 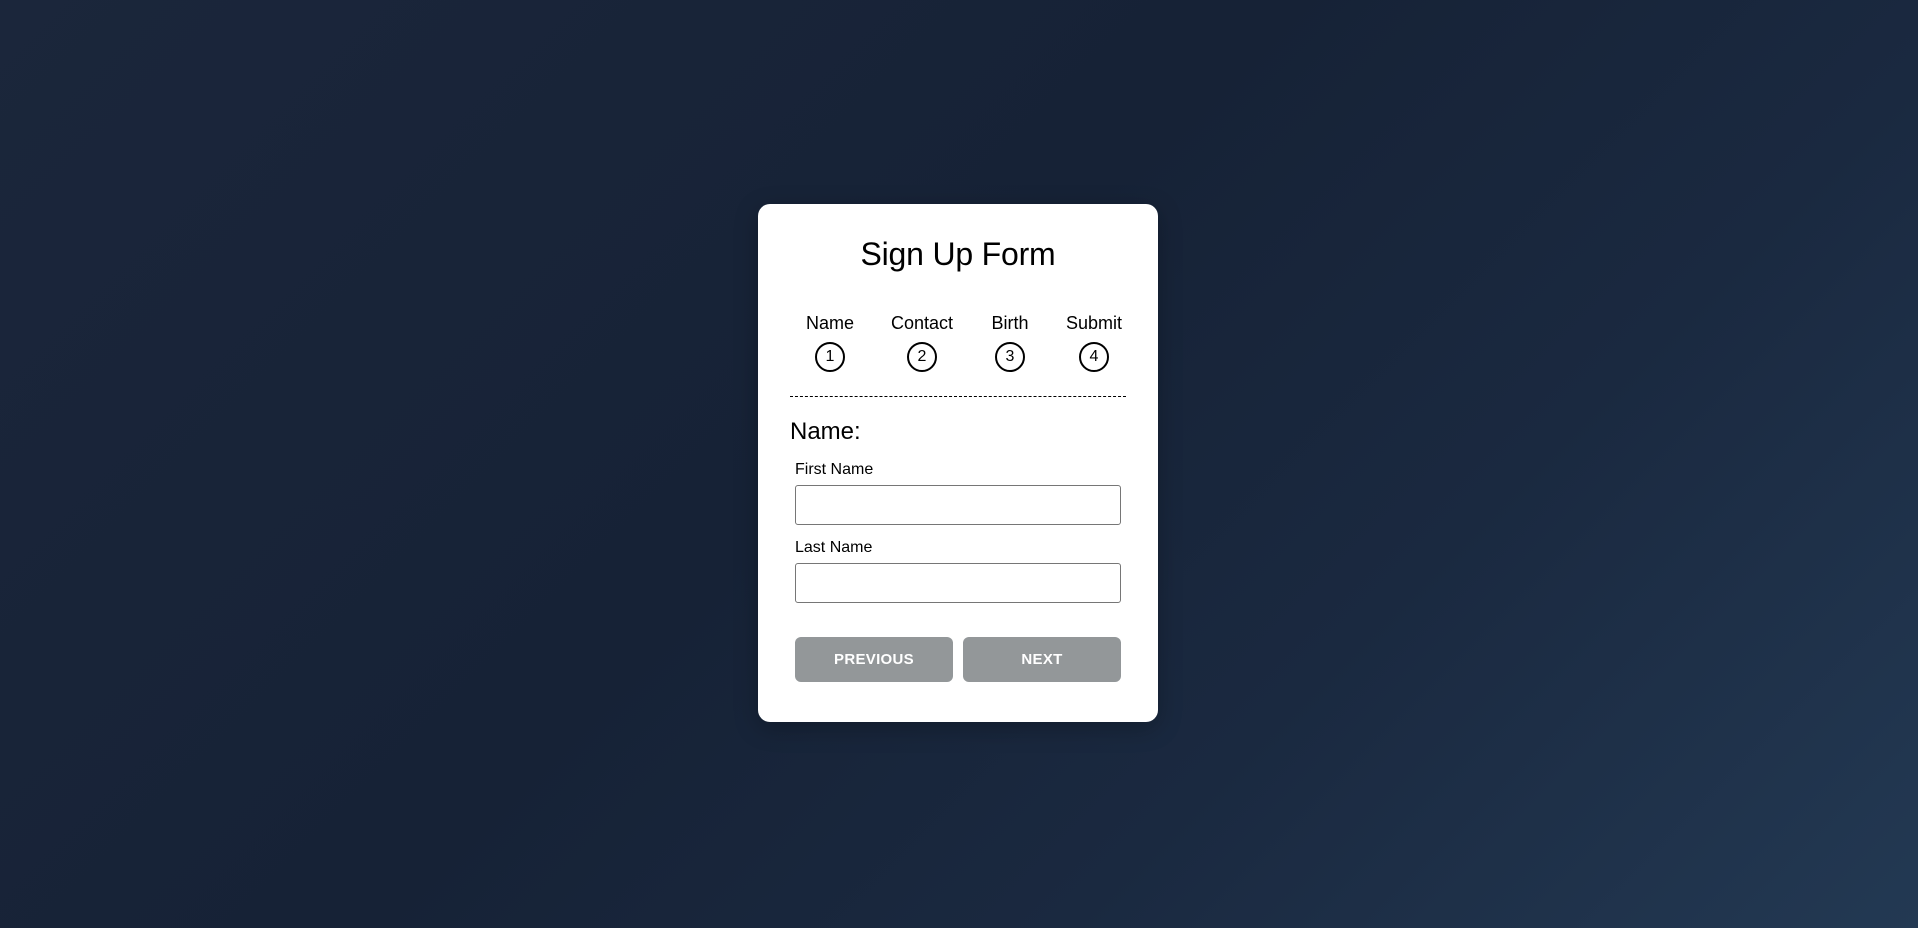 I want to click on step-label: Contact, so click(x=922, y=323).